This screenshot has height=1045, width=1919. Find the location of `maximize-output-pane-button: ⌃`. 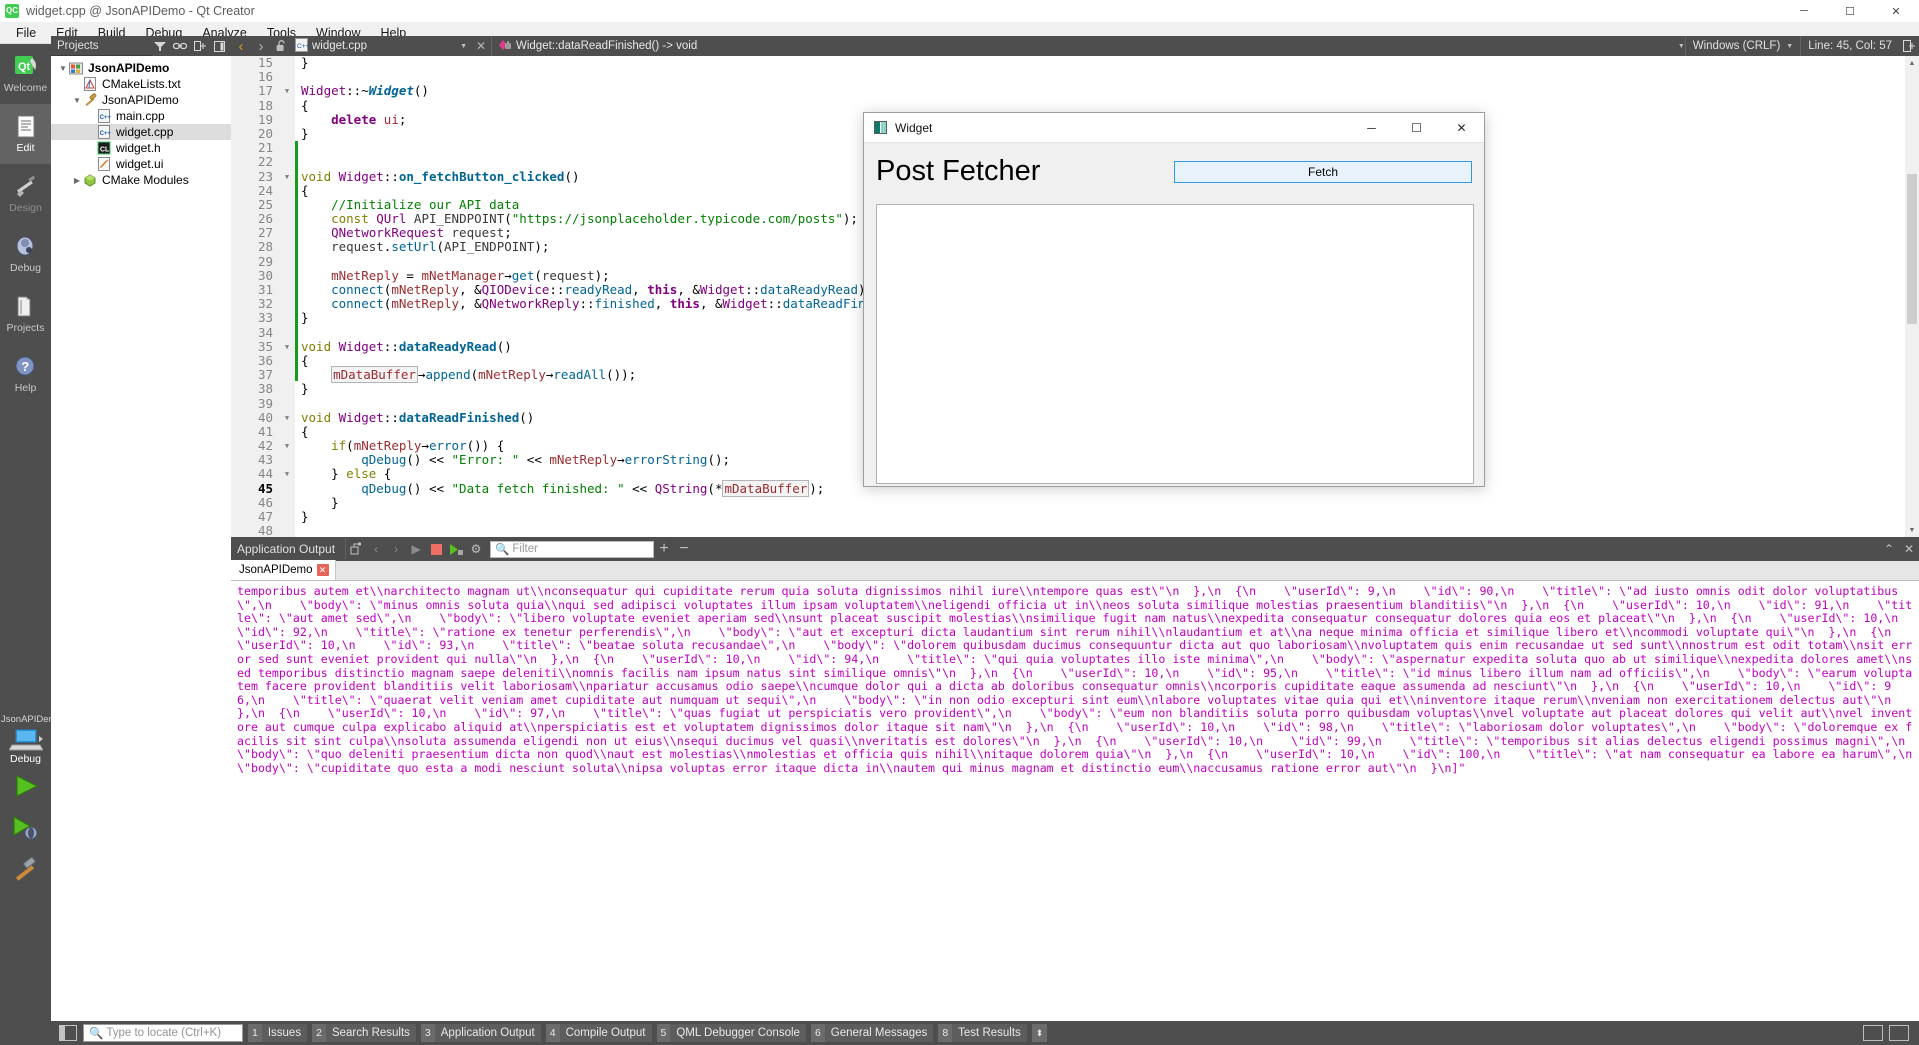

maximize-output-pane-button: ⌃ is located at coordinates (1889, 549).